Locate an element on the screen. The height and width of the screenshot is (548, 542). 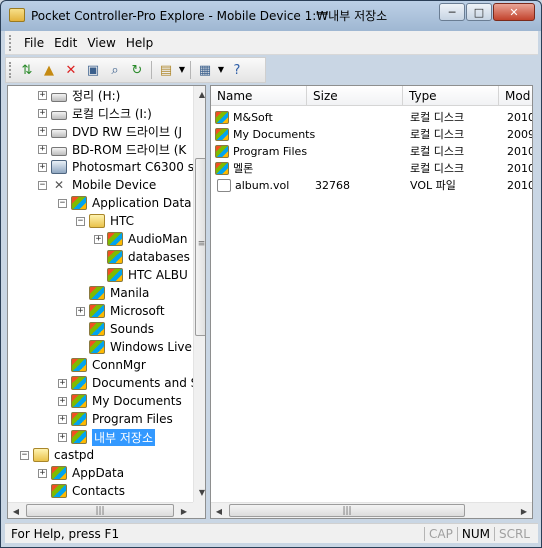
properties-icon: ▣ is located at coordinates (93, 70).